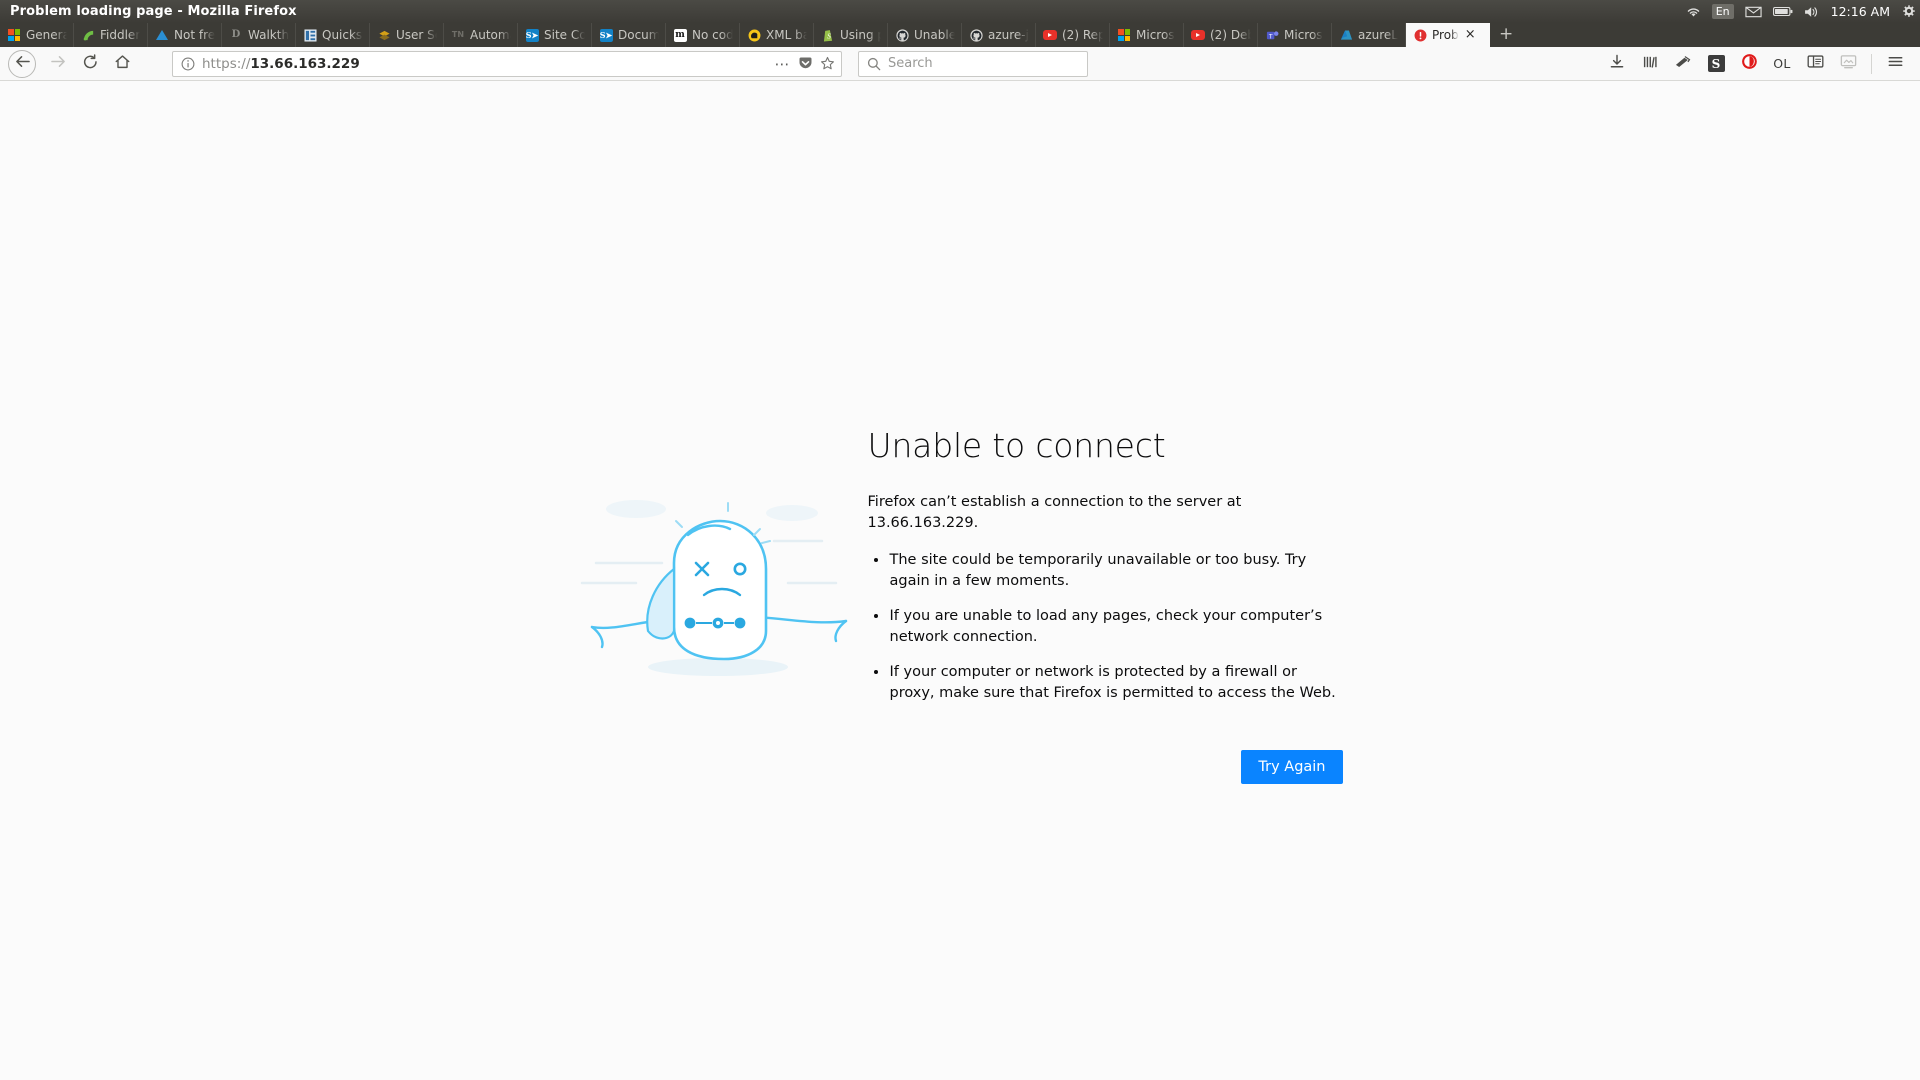 The height and width of the screenshot is (1080, 1920). I want to click on url-text: https://13.66.163.229, so click(485, 64).